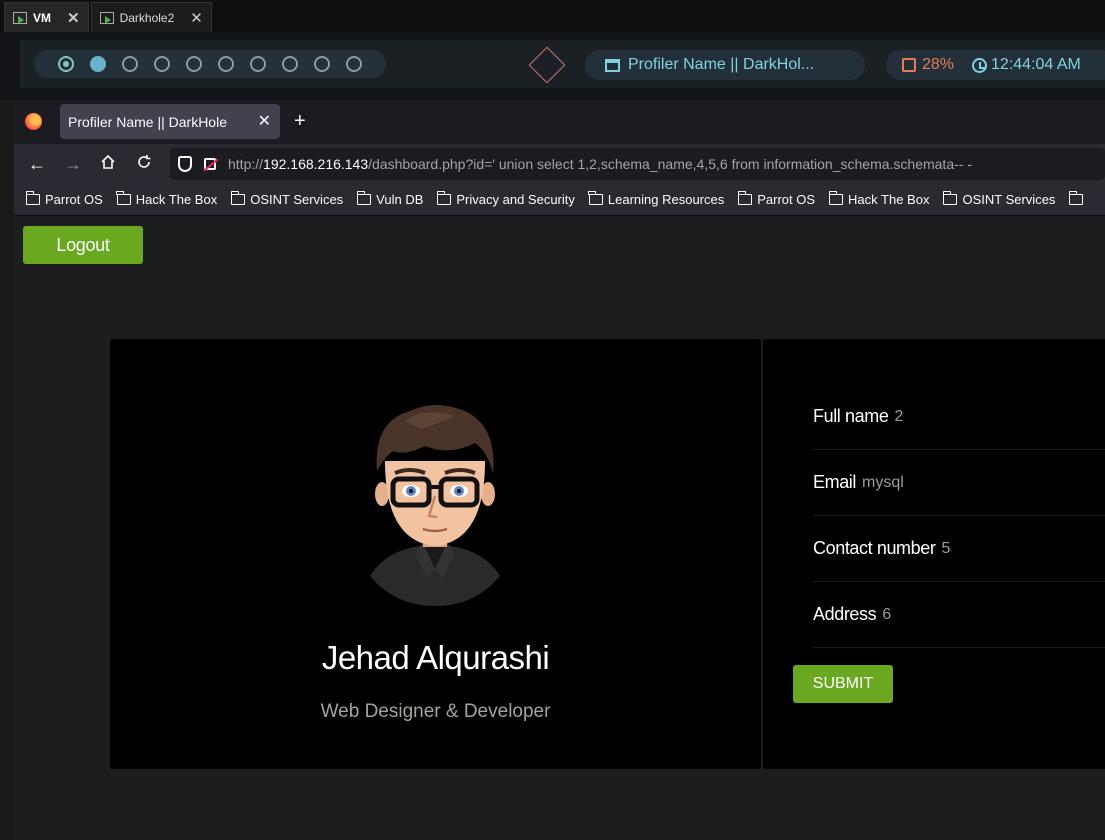  I want to click on email-field: Email mysql, so click(959, 483).